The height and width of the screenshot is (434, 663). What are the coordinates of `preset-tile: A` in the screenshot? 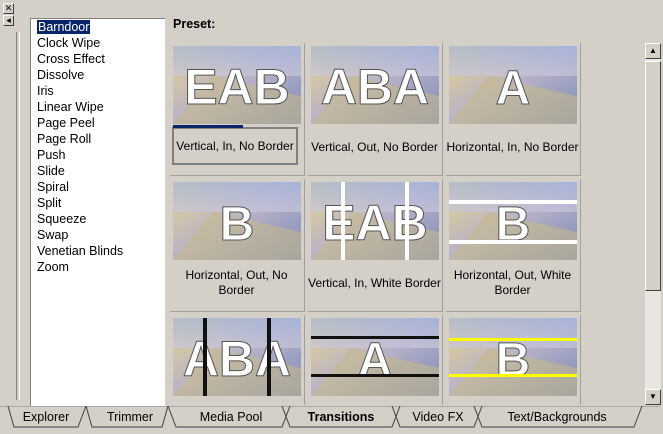 It's located at (375, 360).